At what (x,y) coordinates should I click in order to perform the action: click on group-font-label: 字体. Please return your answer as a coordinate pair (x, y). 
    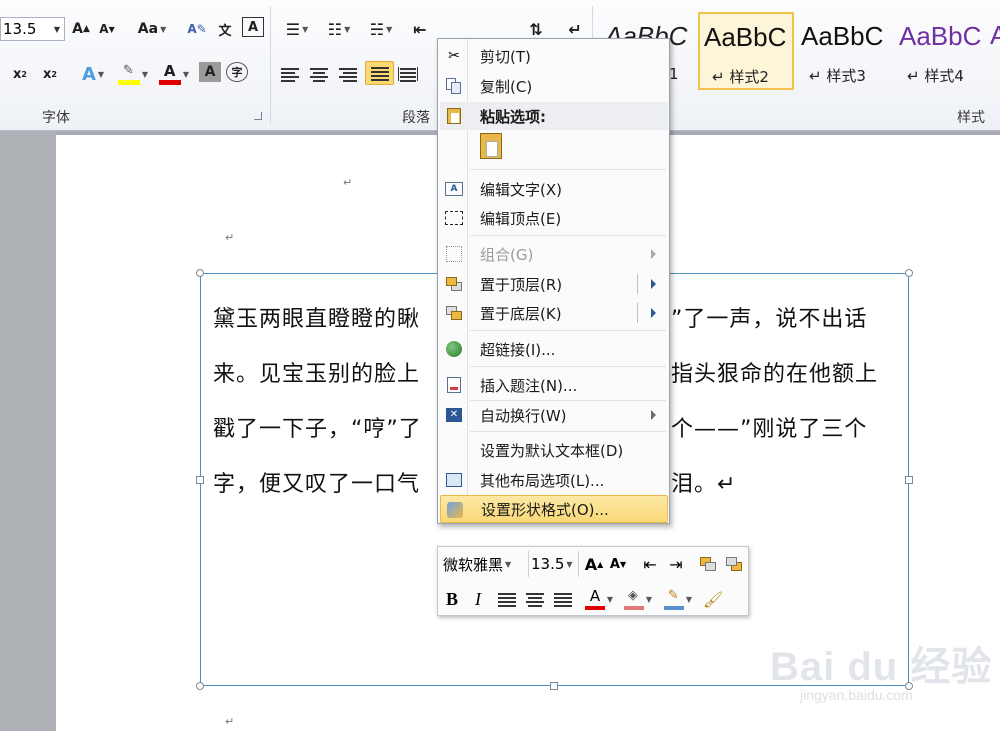
    Looking at the image, I should click on (56, 118).